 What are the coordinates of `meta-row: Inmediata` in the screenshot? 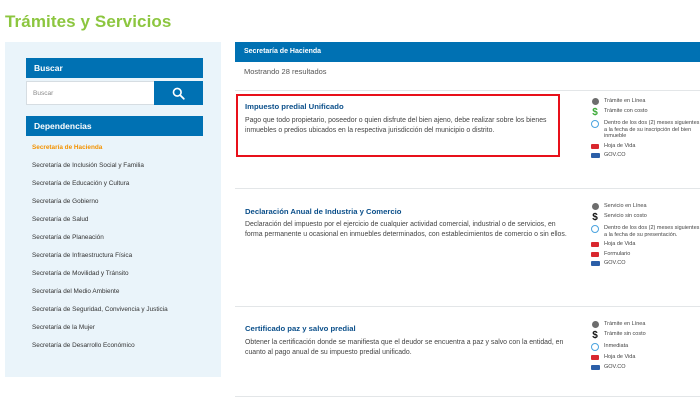 It's located at (645, 347).